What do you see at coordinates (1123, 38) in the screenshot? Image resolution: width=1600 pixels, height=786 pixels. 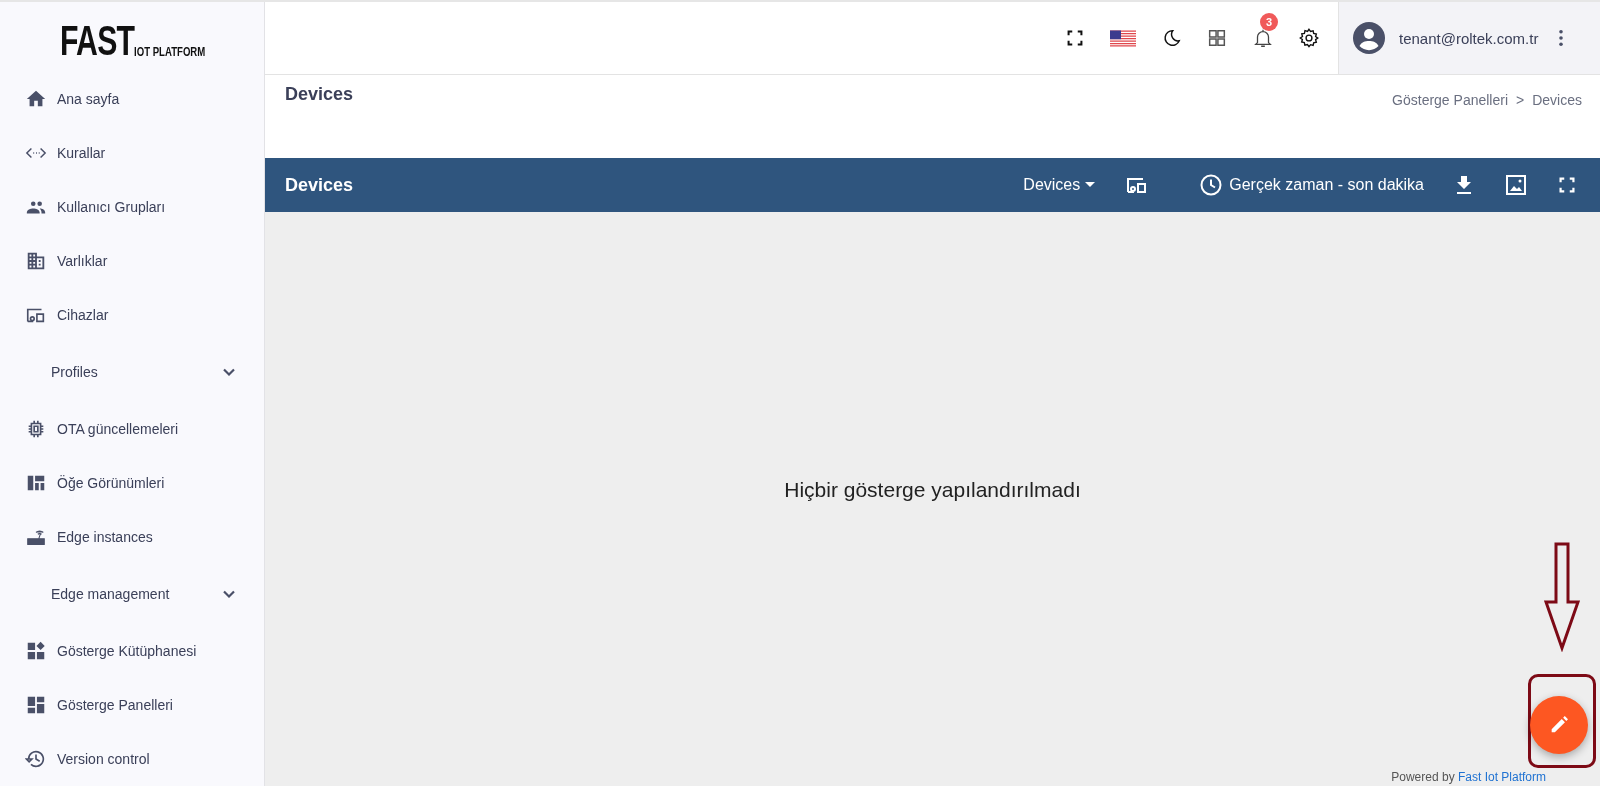 I see `us-flag-icon` at bounding box center [1123, 38].